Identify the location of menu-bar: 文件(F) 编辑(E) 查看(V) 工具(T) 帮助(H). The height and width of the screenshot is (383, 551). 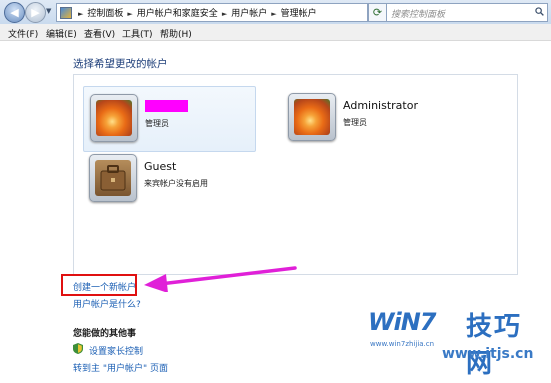
(275, 32).